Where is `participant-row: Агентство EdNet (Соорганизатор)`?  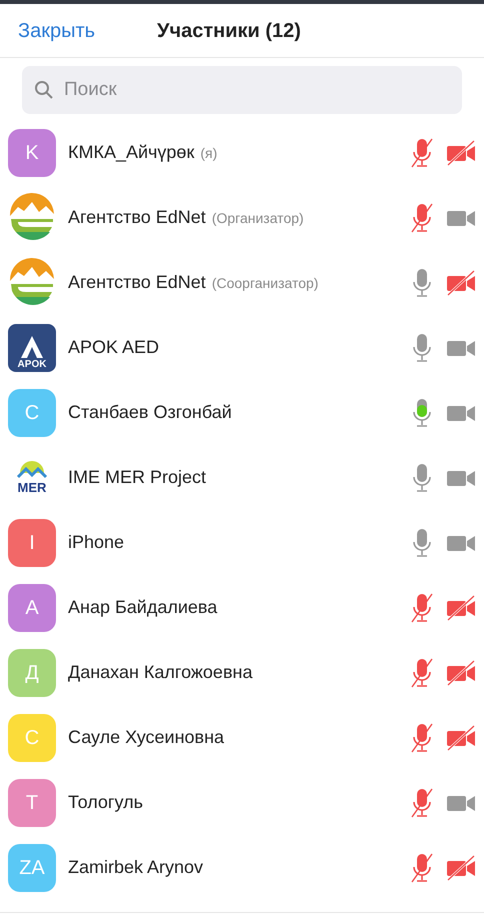 participant-row: Агентство EdNet (Соорганизатор) is located at coordinates (242, 282).